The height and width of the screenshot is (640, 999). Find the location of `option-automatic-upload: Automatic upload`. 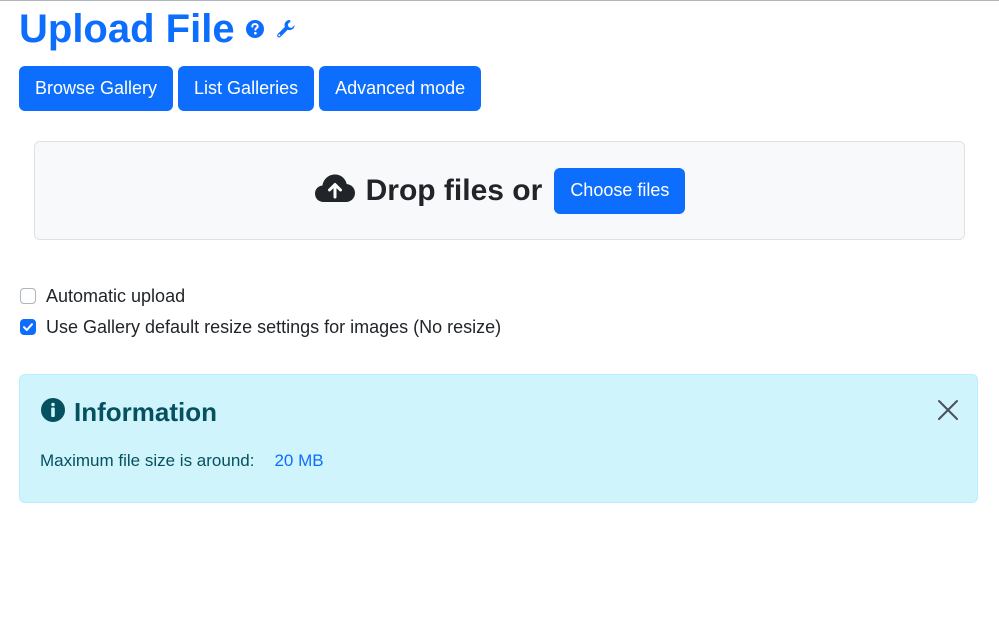

option-automatic-upload: Automatic upload is located at coordinates (260, 296).